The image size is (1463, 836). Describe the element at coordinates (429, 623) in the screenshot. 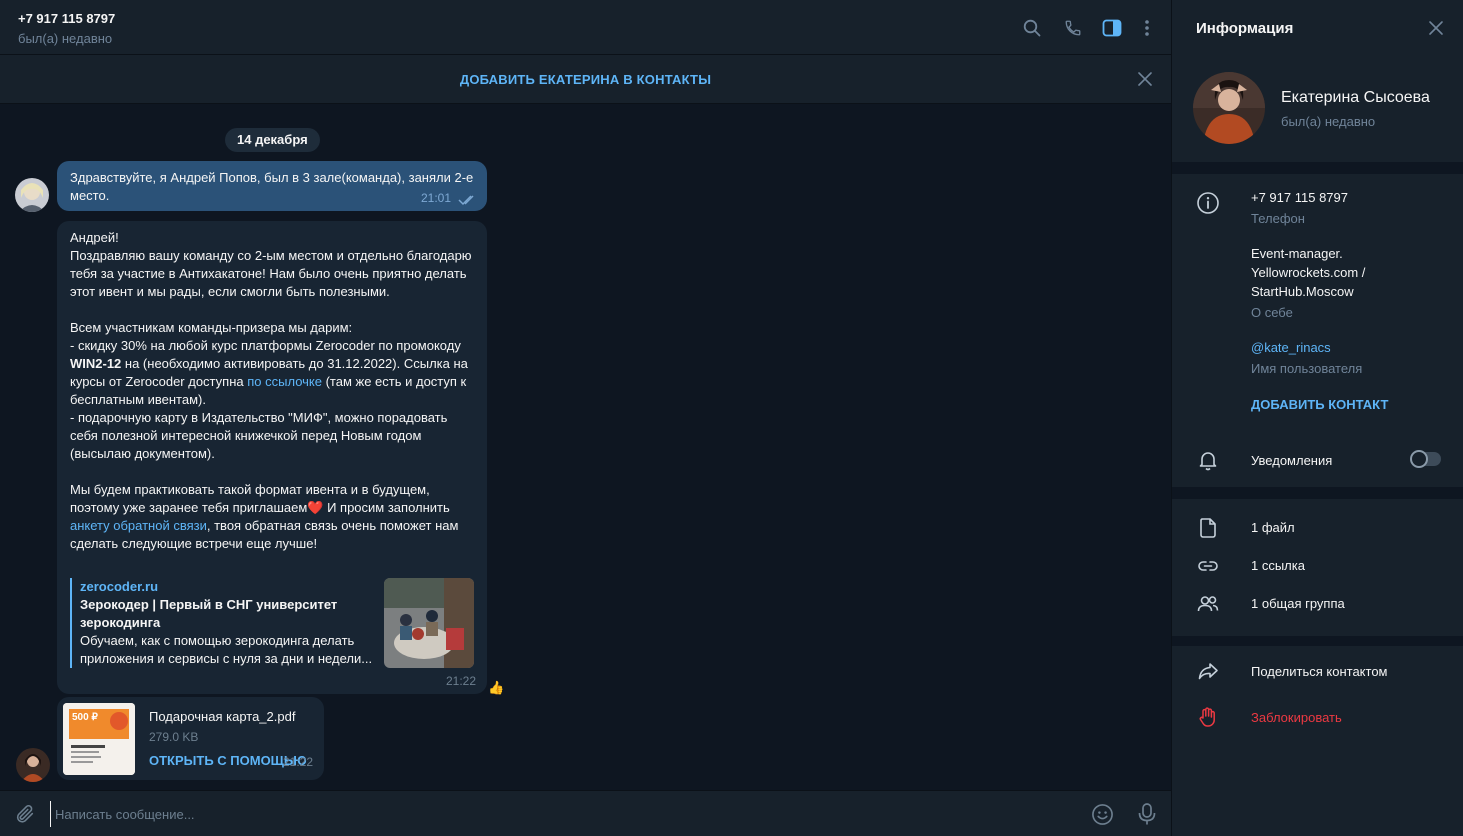

I see `preview-thumbnail` at that location.